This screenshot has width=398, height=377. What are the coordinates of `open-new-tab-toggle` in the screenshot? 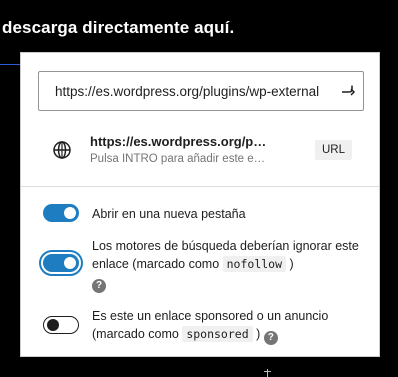 It's located at (61, 213).